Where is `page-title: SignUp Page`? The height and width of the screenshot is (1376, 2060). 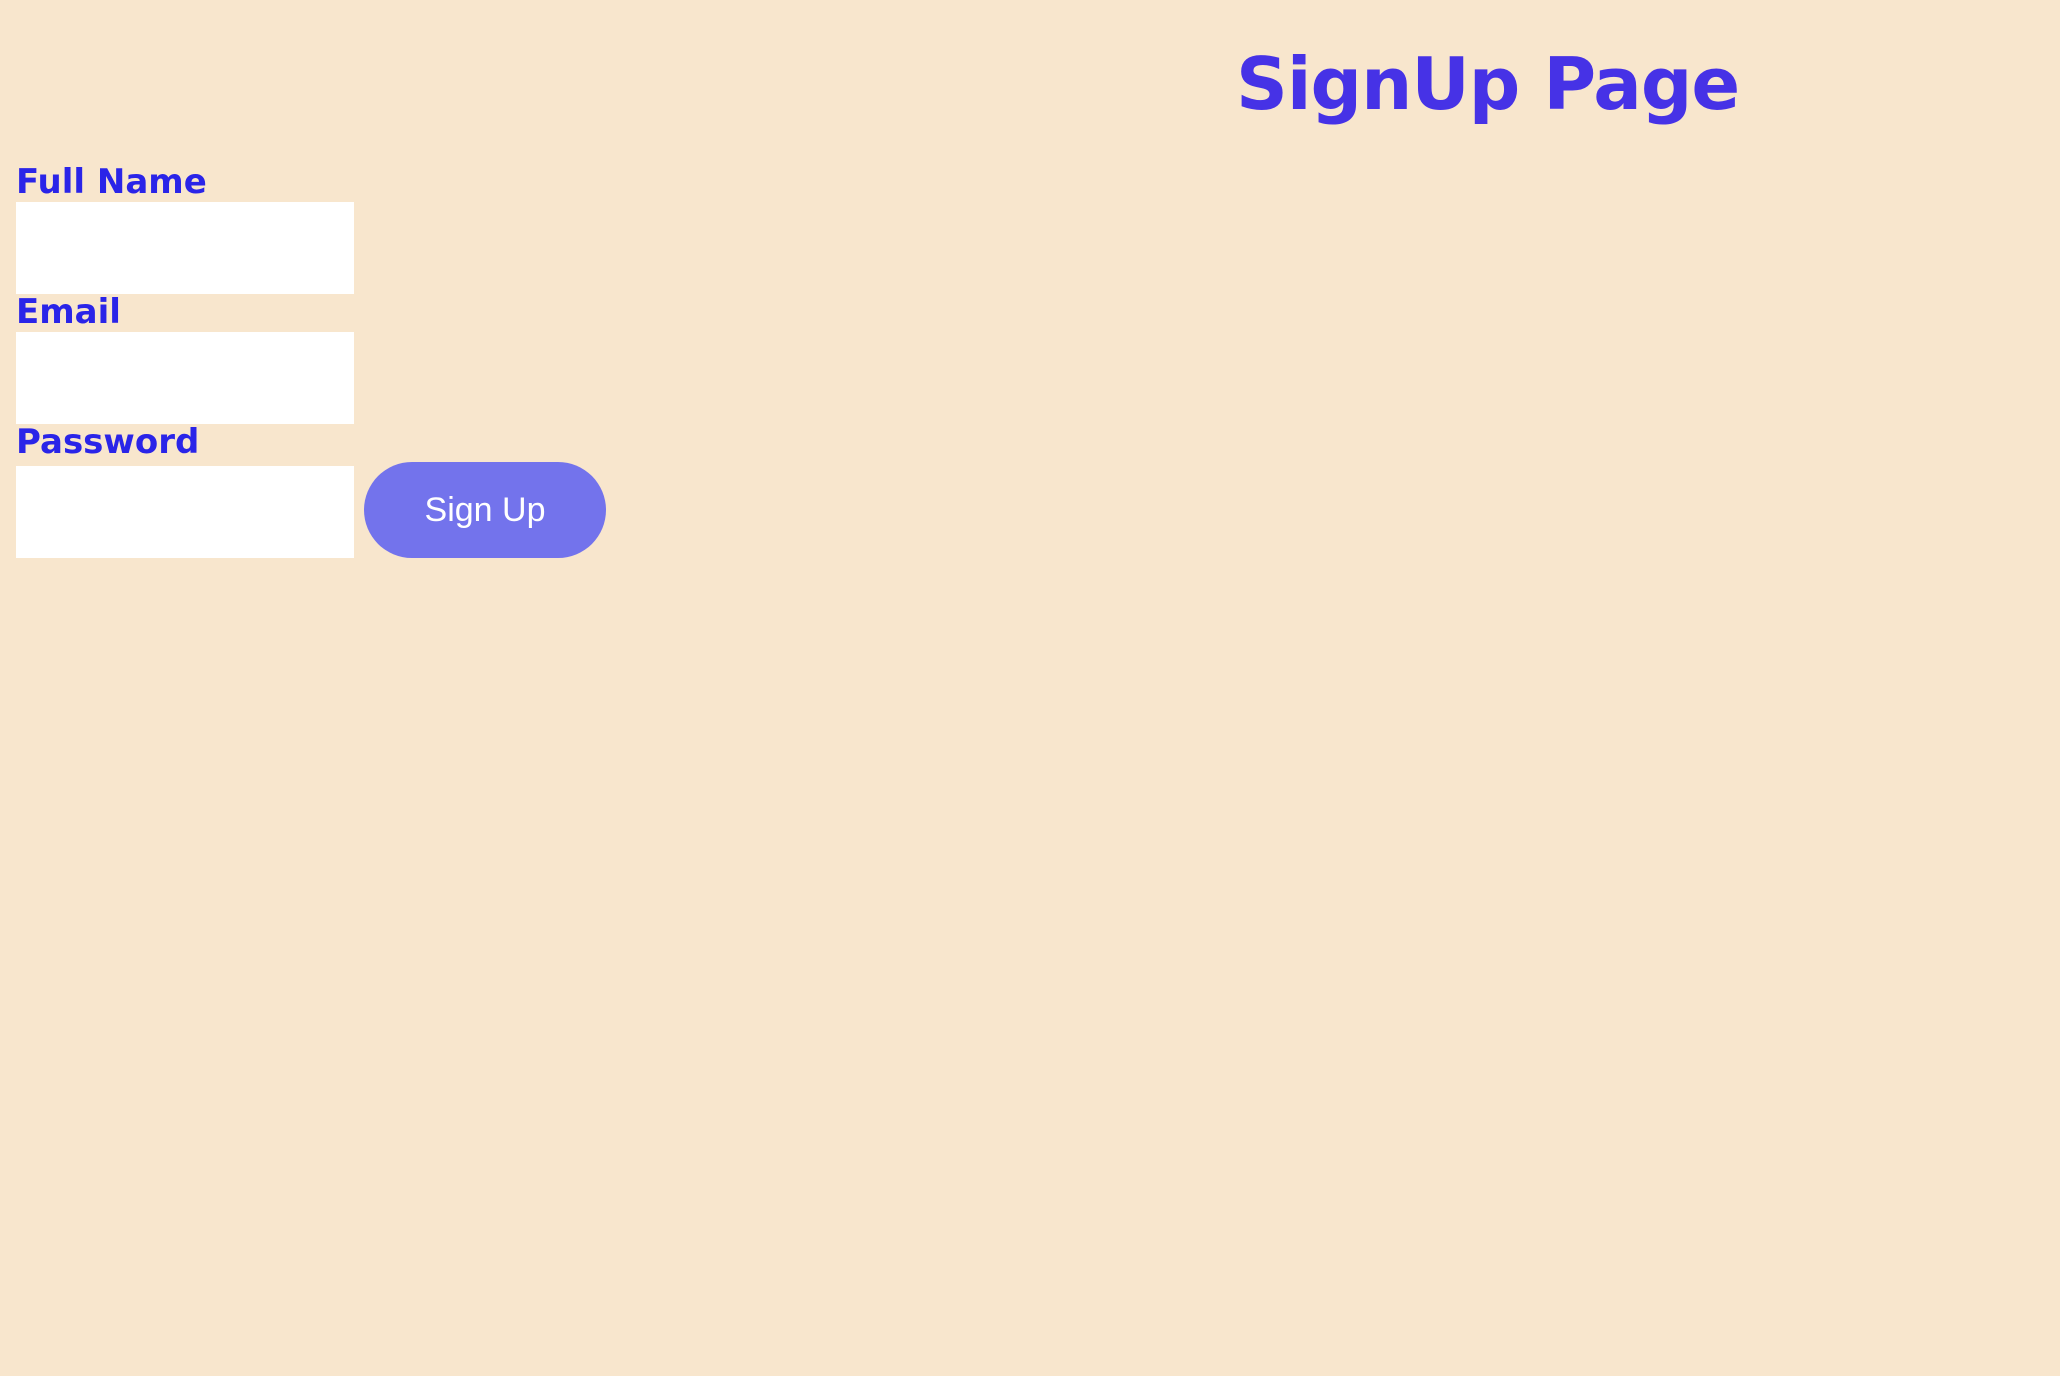
page-title: SignUp Page is located at coordinates (1488, 84).